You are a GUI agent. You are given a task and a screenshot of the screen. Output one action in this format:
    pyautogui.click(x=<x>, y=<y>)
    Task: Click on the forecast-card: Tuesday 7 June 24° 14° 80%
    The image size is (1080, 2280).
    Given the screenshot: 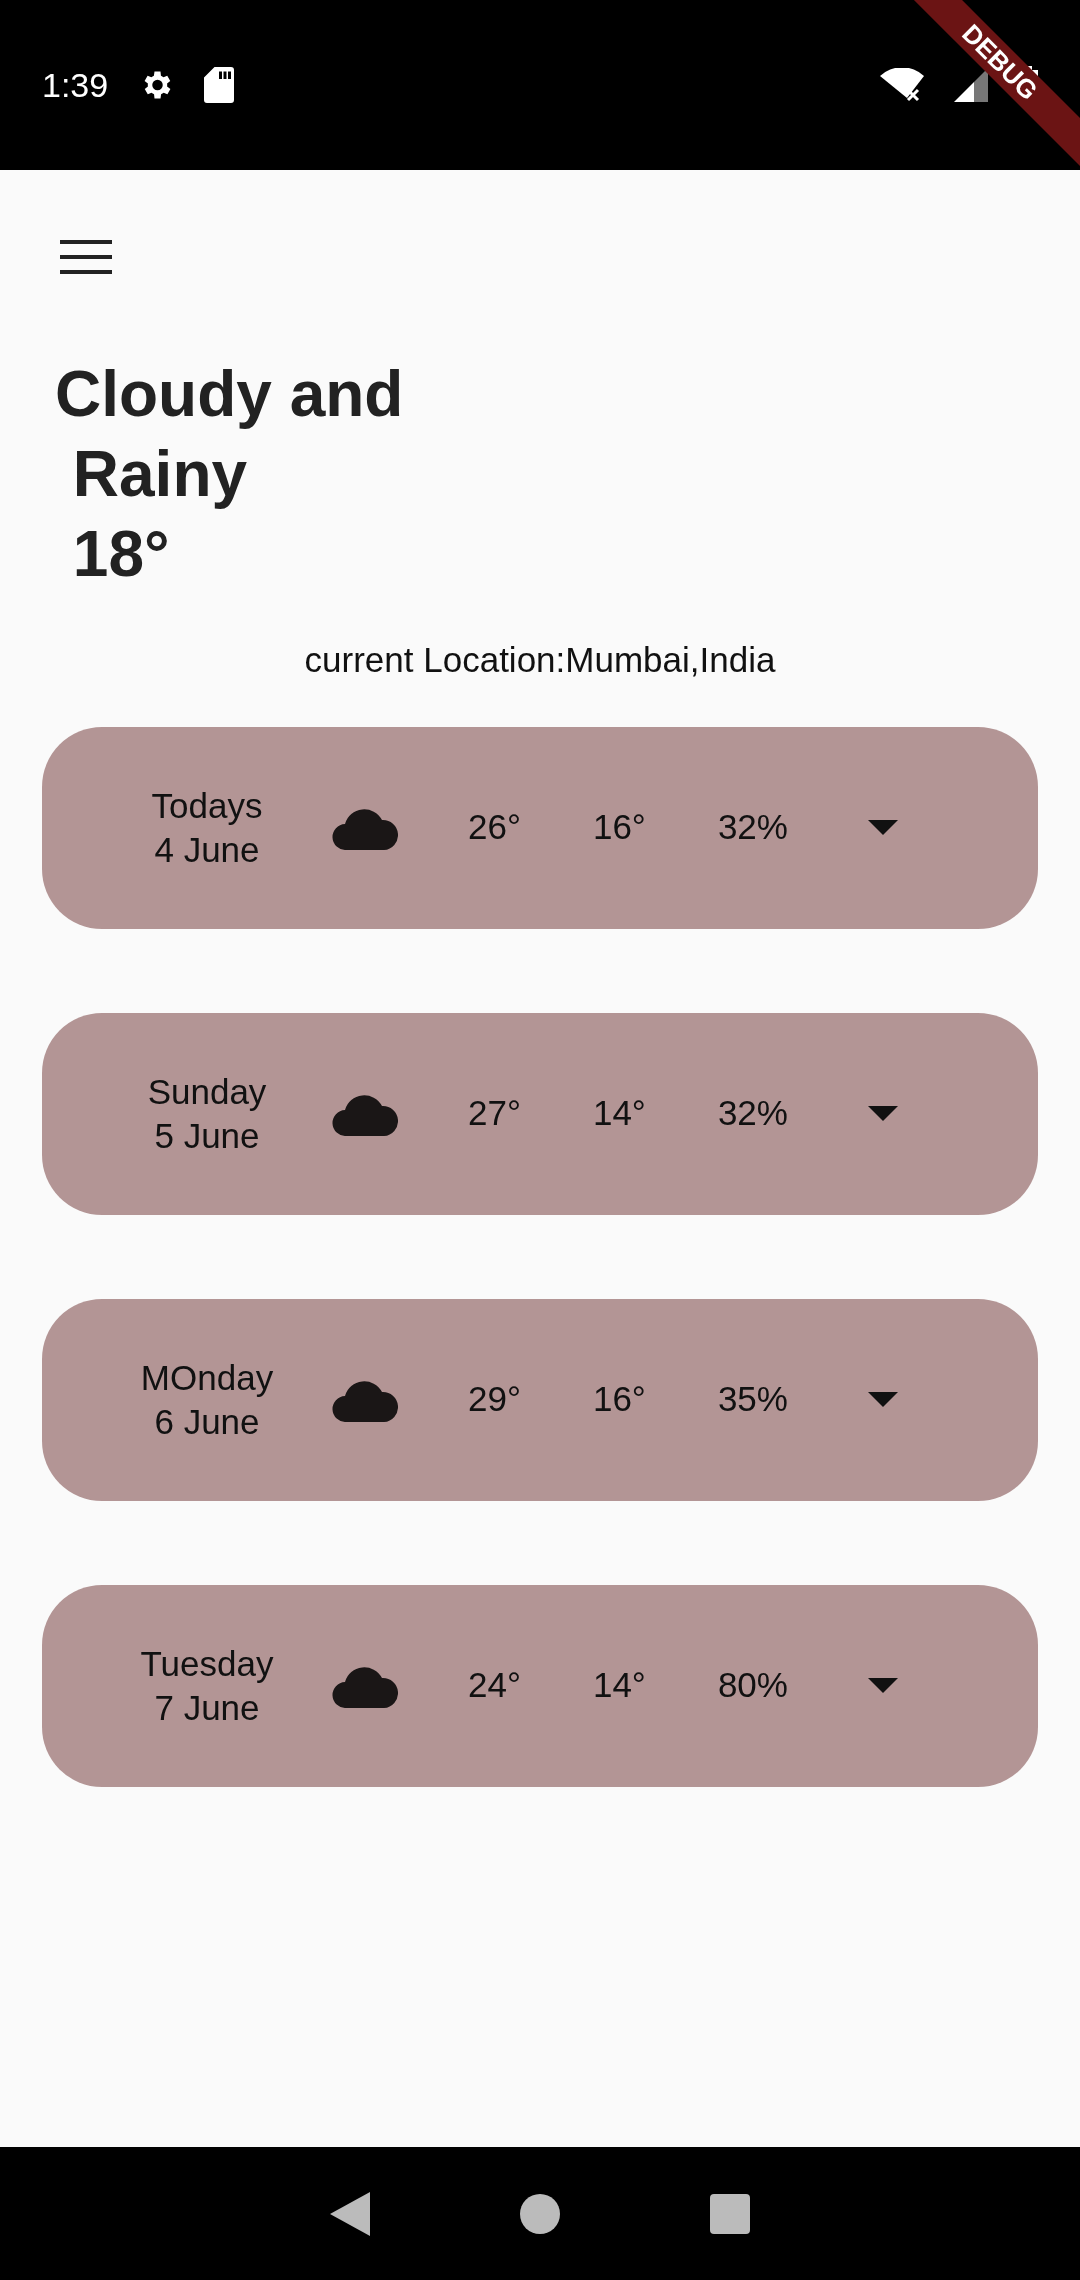 What is the action you would take?
    pyautogui.click(x=540, y=1685)
    